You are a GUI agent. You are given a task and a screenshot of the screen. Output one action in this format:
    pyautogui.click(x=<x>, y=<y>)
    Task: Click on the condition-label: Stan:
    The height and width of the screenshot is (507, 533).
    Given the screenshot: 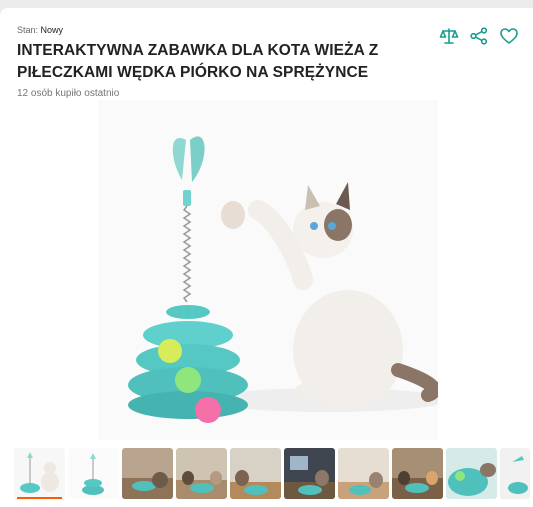 What is the action you would take?
    pyautogui.click(x=28, y=30)
    